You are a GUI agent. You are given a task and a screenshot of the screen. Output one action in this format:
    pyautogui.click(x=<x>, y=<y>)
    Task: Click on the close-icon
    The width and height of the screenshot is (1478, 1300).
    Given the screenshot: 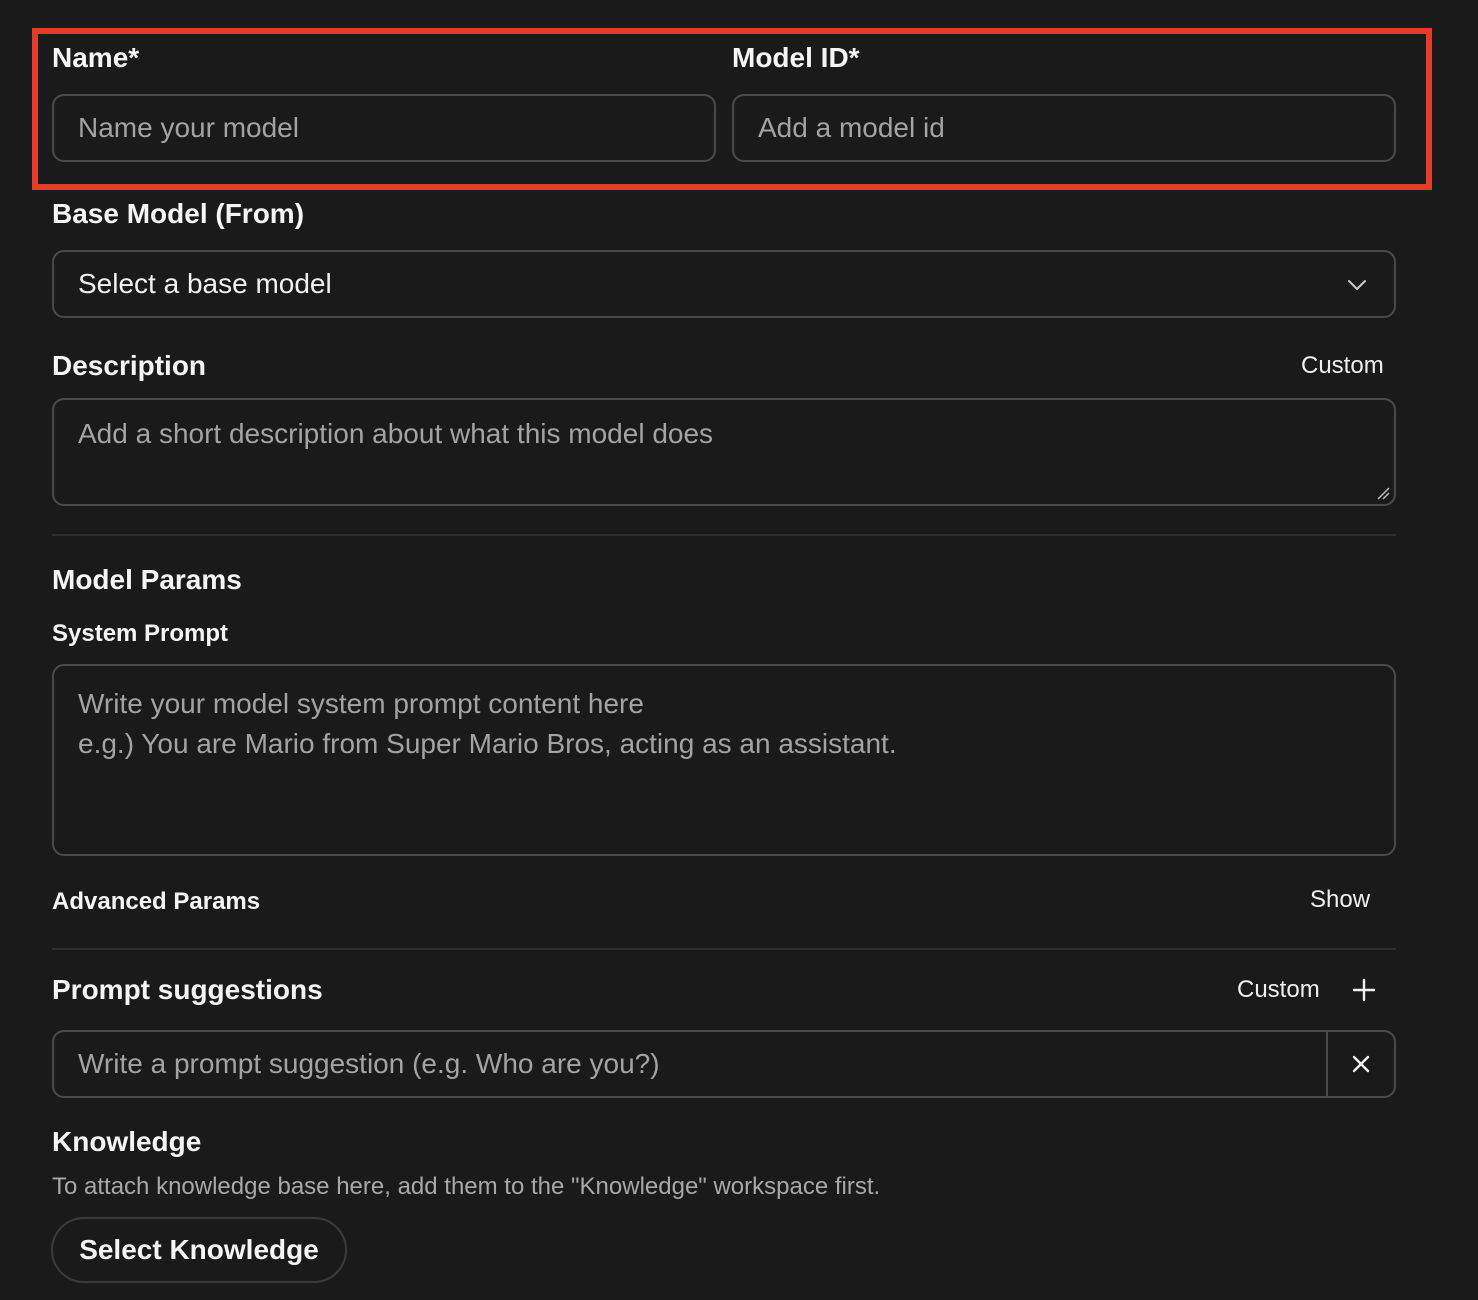 What is the action you would take?
    pyautogui.click(x=1361, y=1064)
    